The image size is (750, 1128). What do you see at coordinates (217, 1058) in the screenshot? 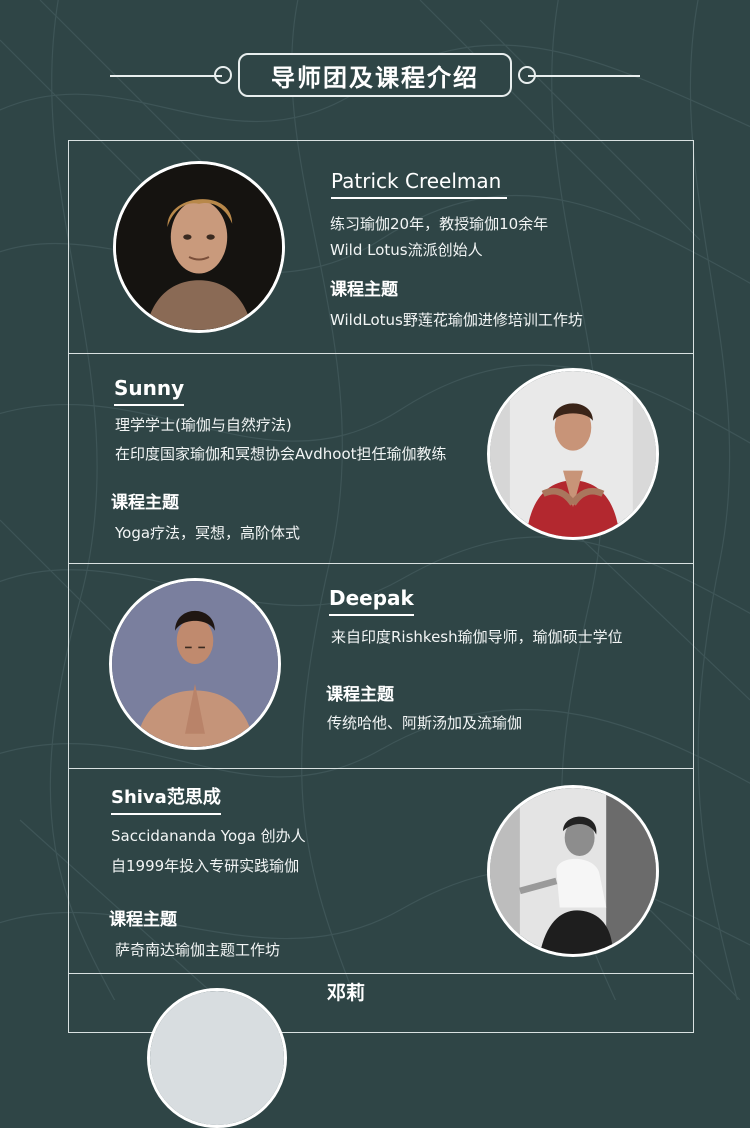
I see `photo-deng-li` at bounding box center [217, 1058].